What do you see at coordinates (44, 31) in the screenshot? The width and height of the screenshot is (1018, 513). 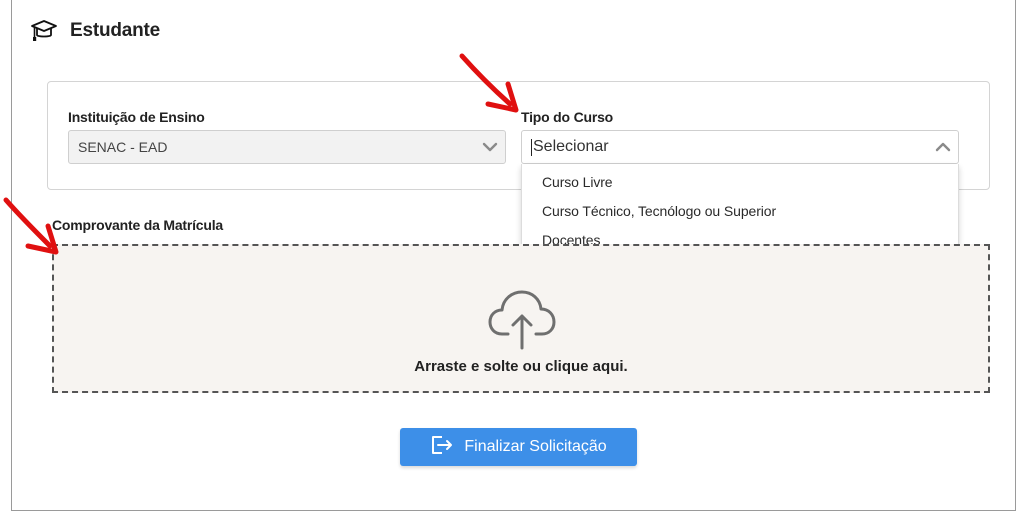 I see `graduation-cap-icon` at bounding box center [44, 31].